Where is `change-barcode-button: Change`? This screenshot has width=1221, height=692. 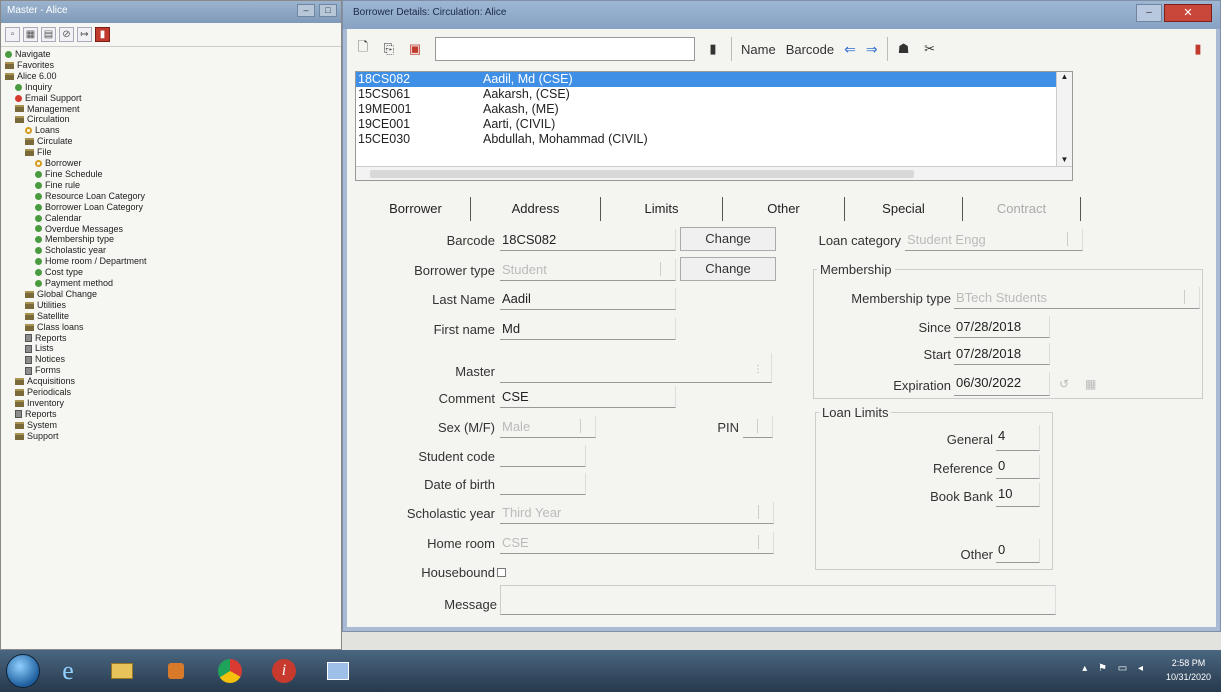
change-barcode-button: Change is located at coordinates (728, 239).